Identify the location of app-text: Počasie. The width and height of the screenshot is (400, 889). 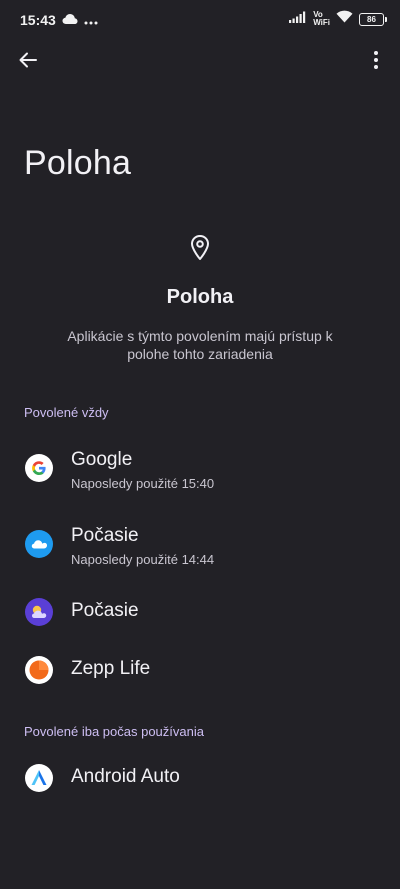
(105, 611).